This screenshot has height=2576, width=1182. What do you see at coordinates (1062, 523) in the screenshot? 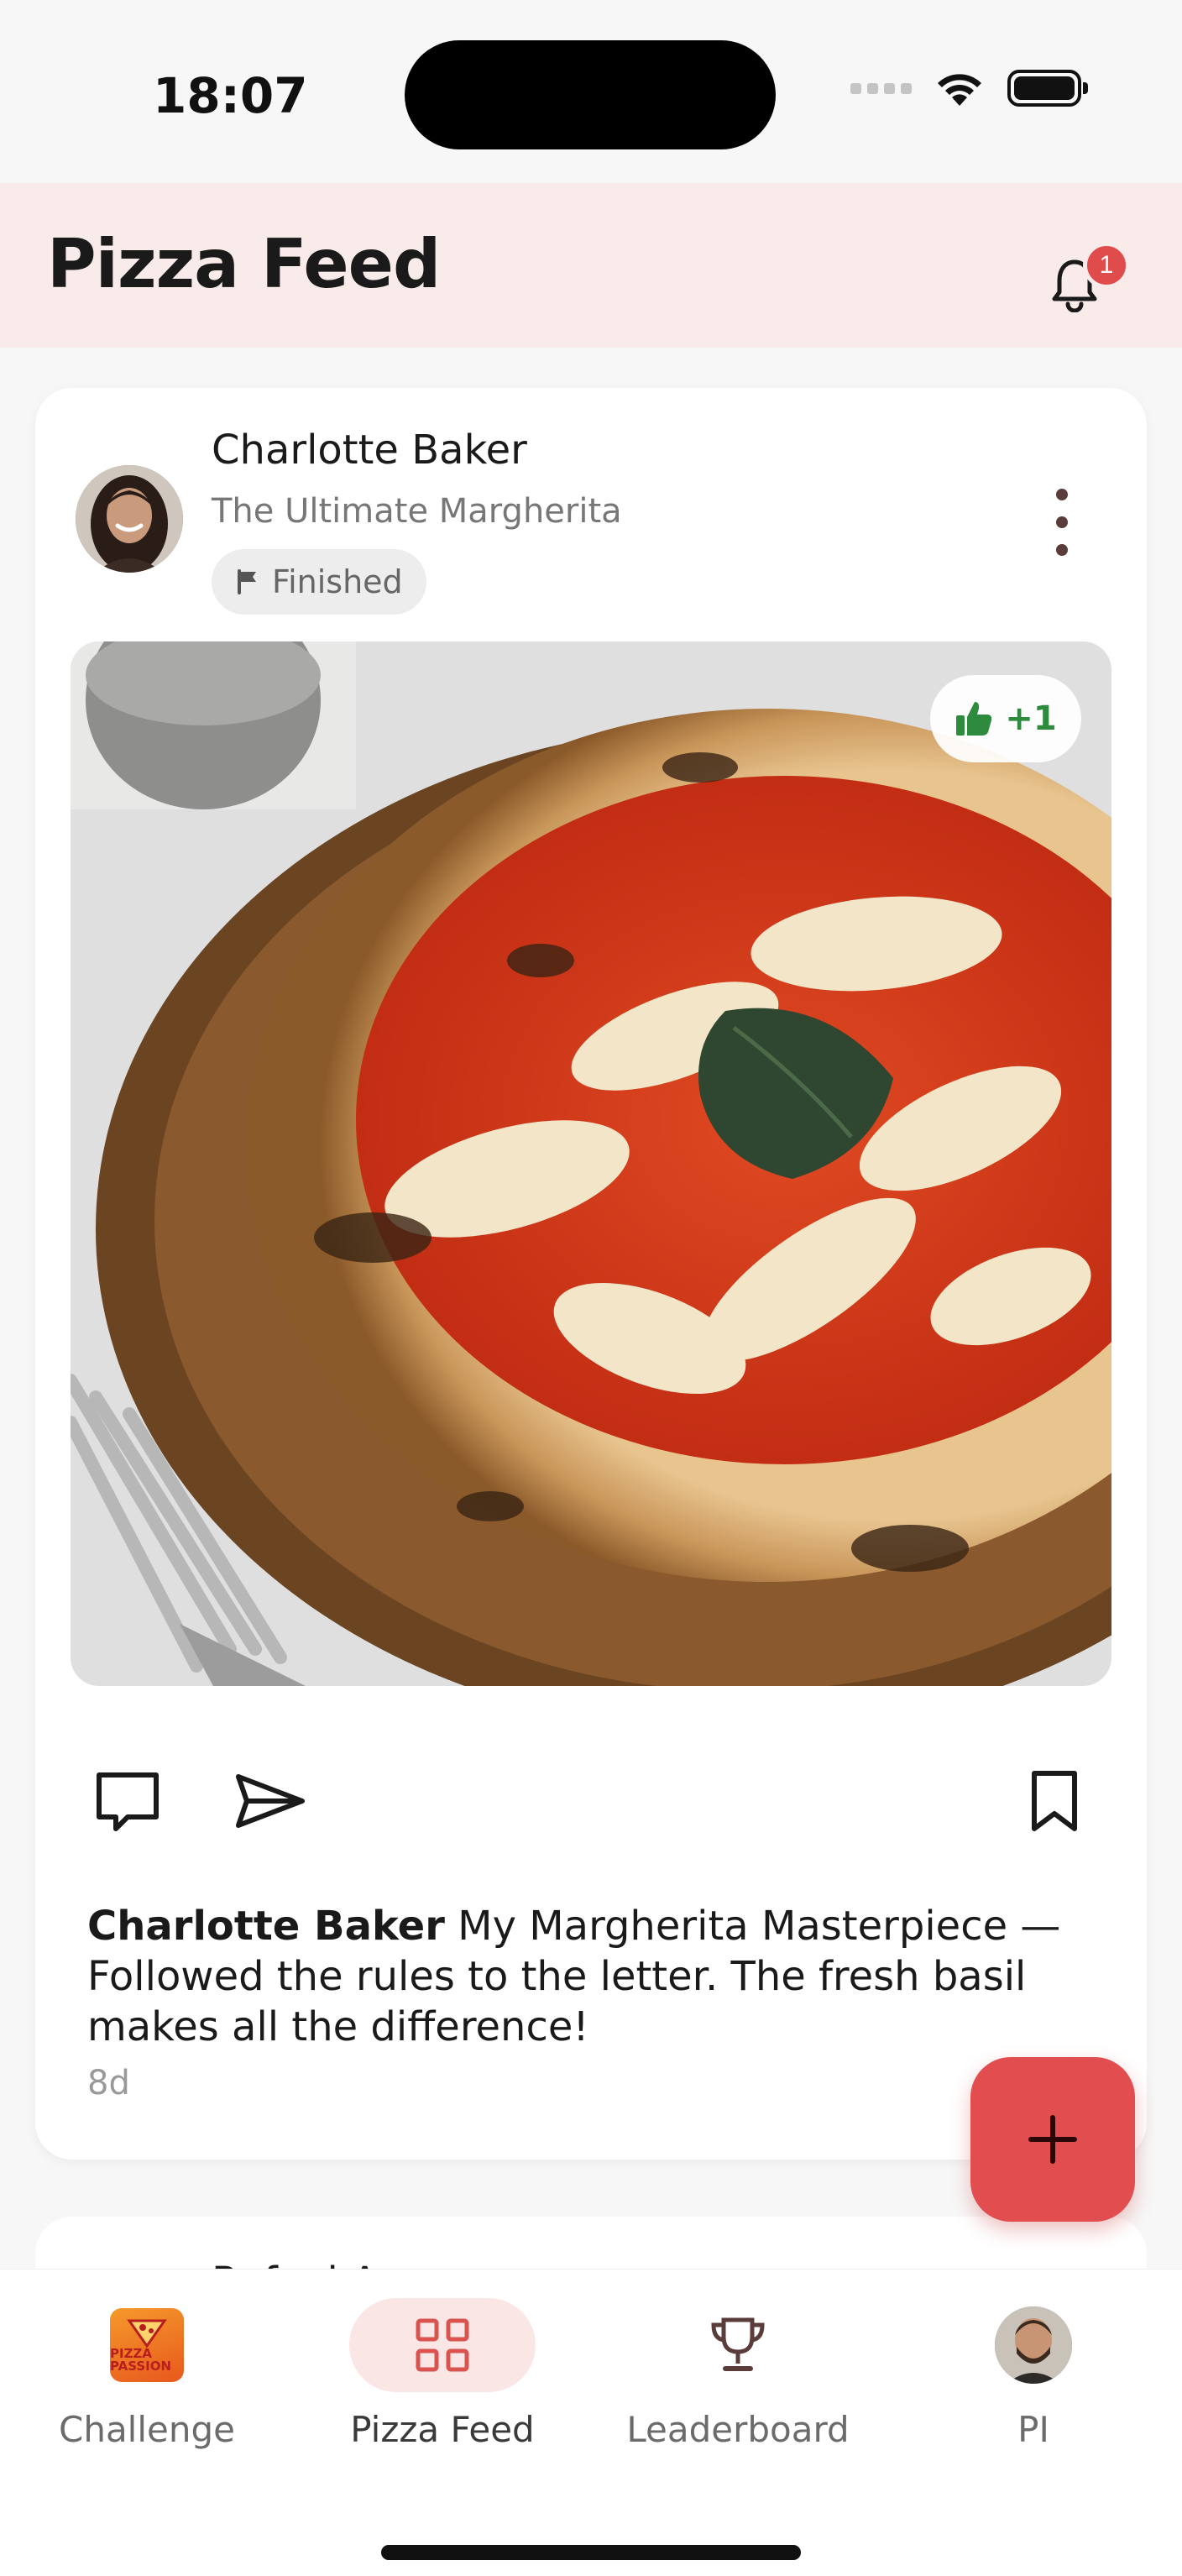
I see `more-options-button` at bounding box center [1062, 523].